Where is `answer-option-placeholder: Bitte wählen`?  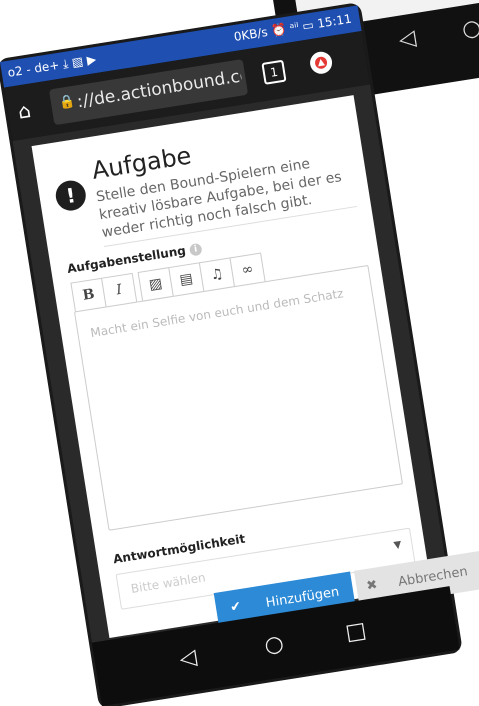
answer-option-placeholder: Bitte wählen is located at coordinates (168, 583).